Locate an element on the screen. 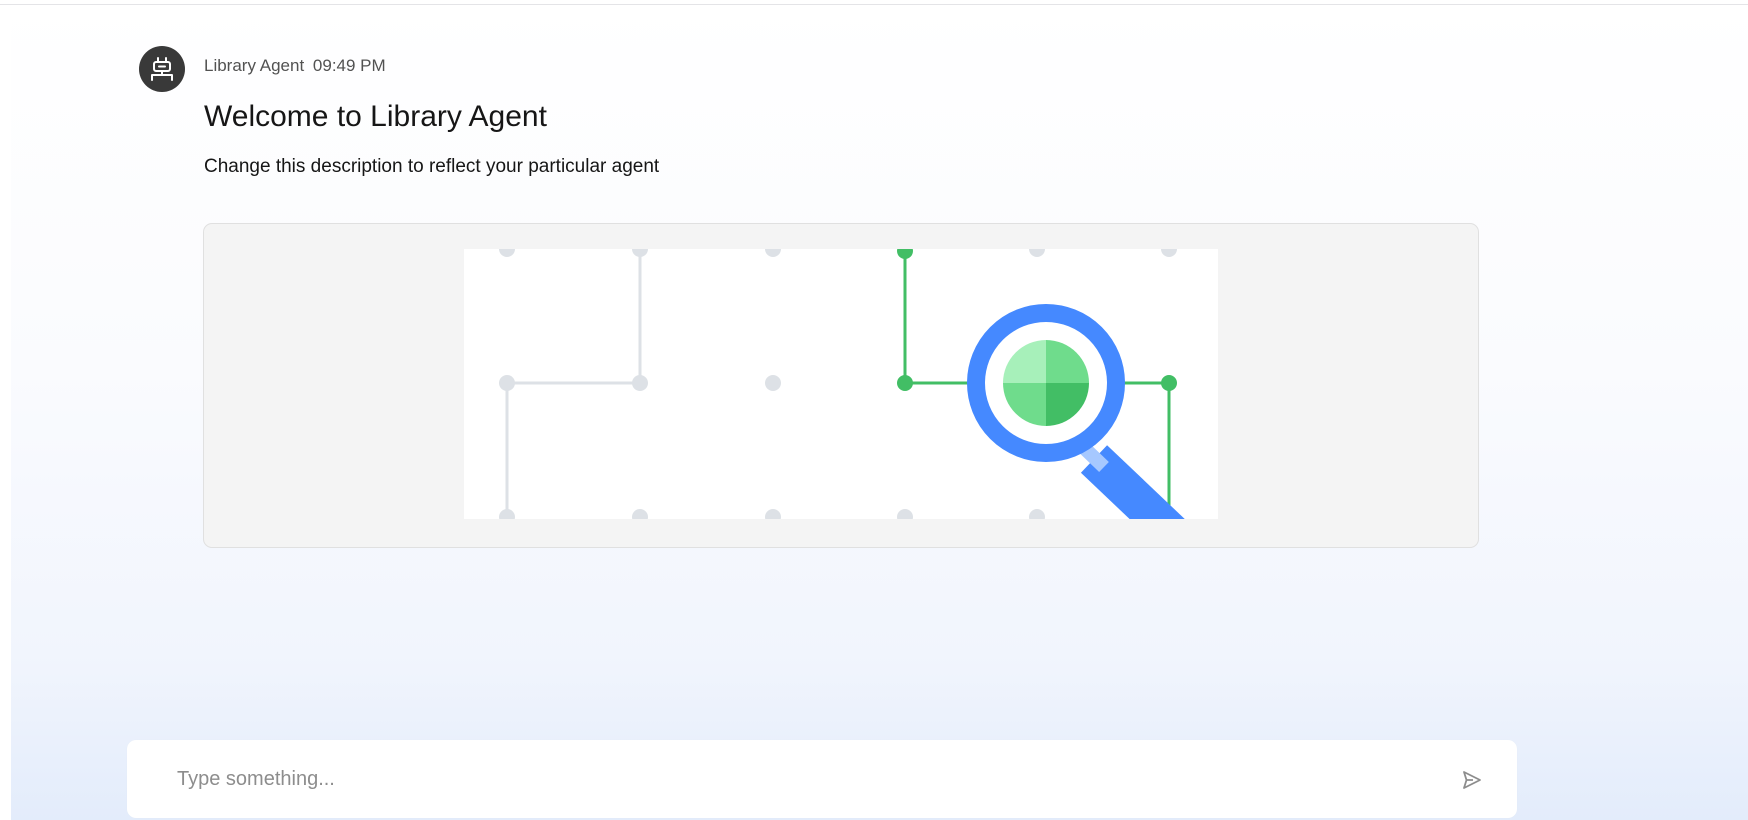  magnifier-graph-illustration is located at coordinates (842, 384).